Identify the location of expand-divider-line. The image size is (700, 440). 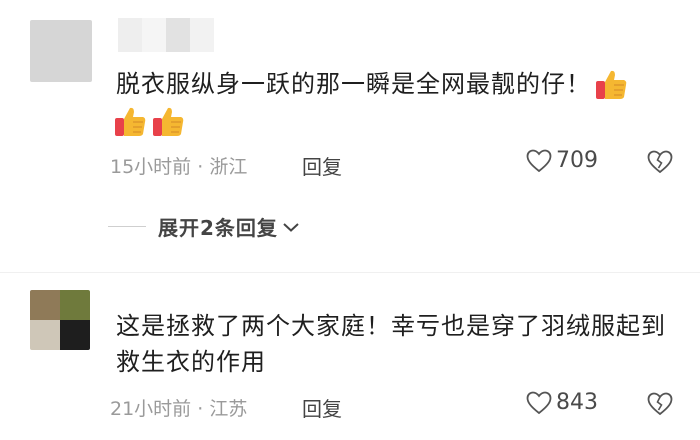
(127, 226).